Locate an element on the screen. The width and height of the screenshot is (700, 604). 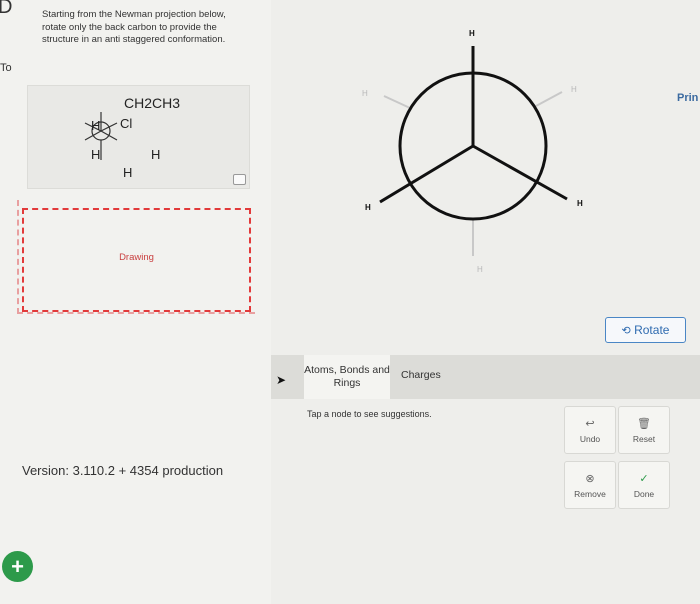
tab-atoms-bonds-rings: Atoms, Bonds and Rings is located at coordinates (347, 377).